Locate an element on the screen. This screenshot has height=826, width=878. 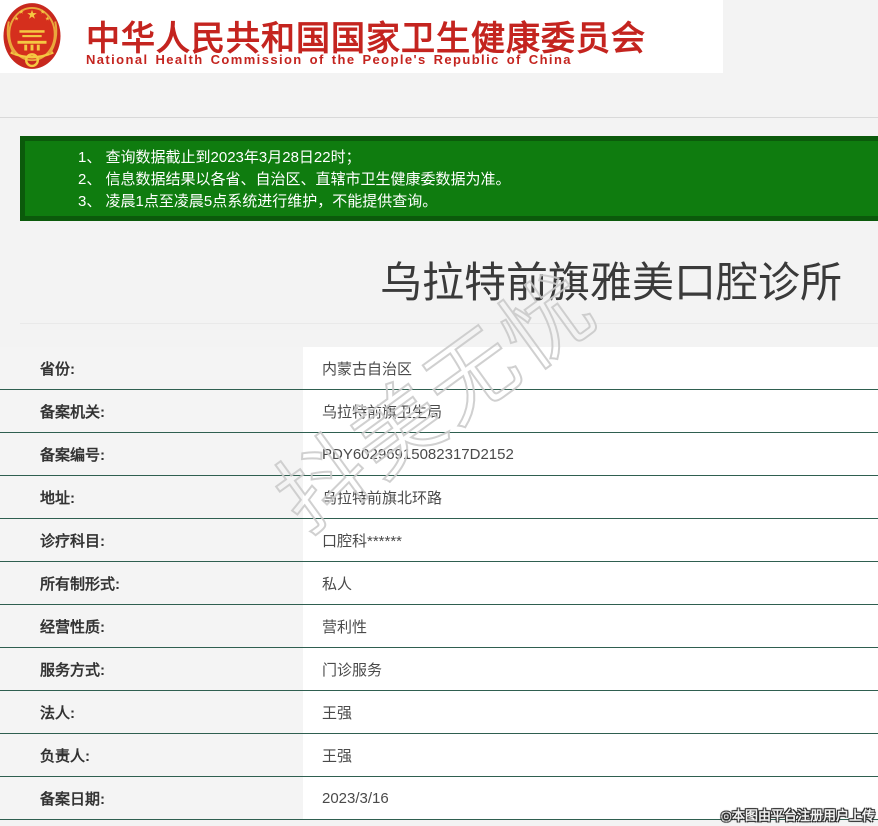
row-value: 乌拉特前旗卫生局 is located at coordinates (590, 411).